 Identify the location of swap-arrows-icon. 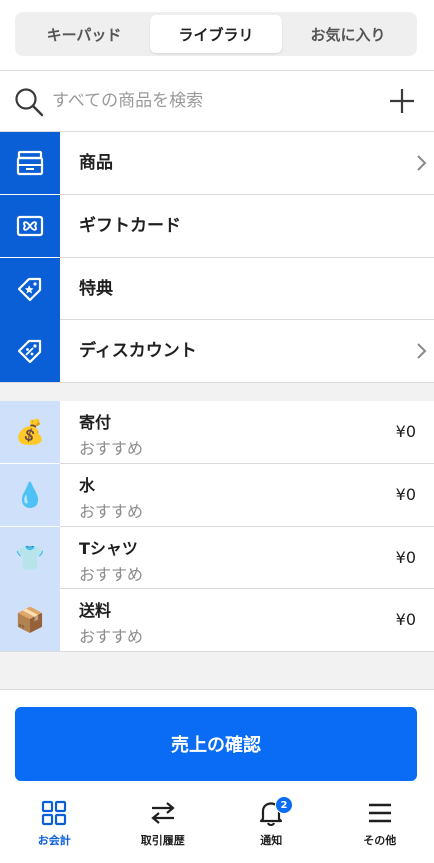
(163, 813).